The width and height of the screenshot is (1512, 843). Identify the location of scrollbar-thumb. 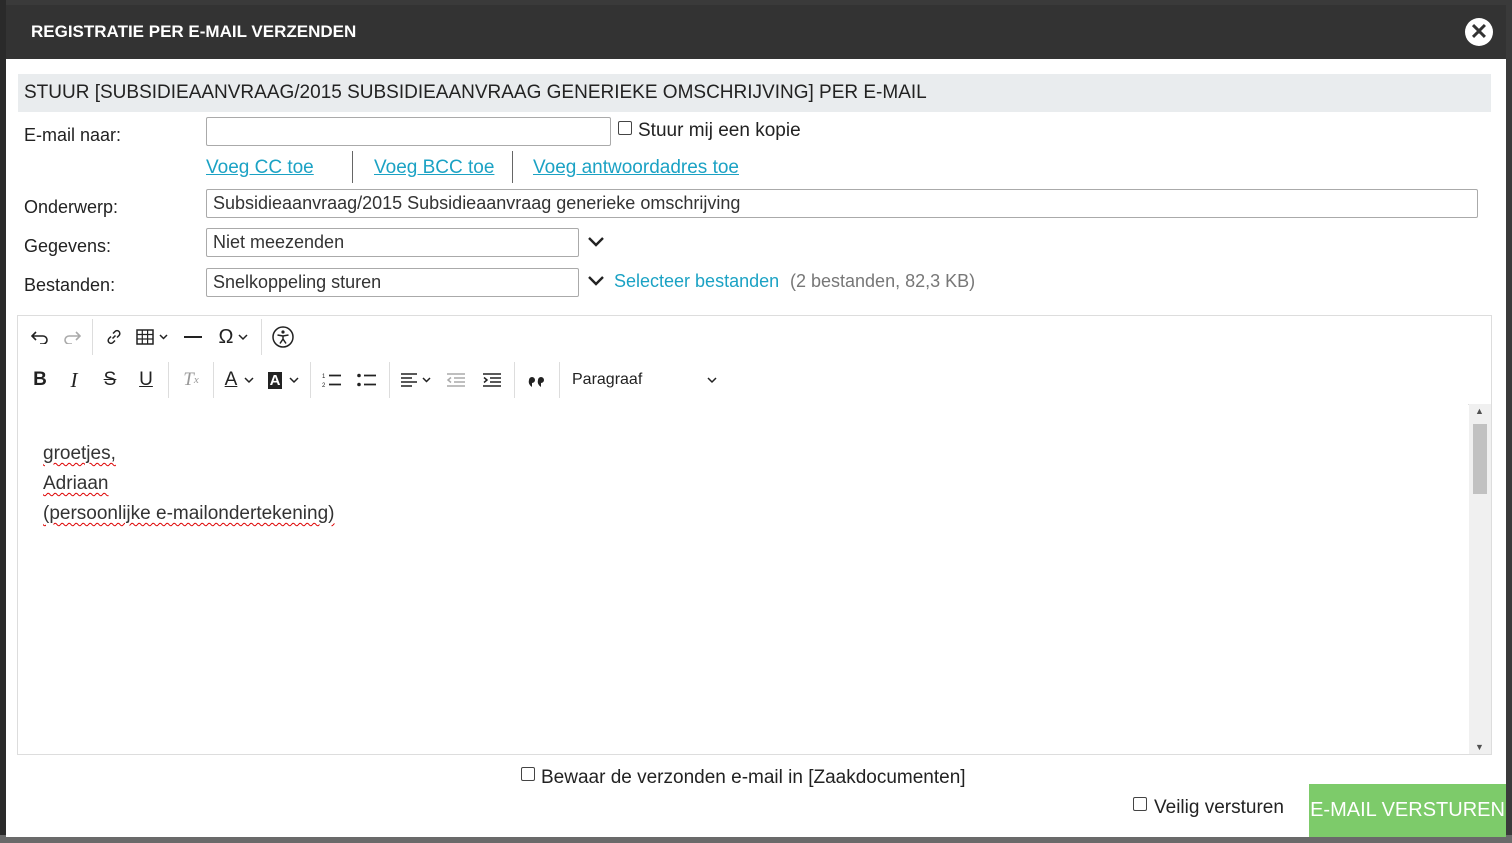
(1480, 459).